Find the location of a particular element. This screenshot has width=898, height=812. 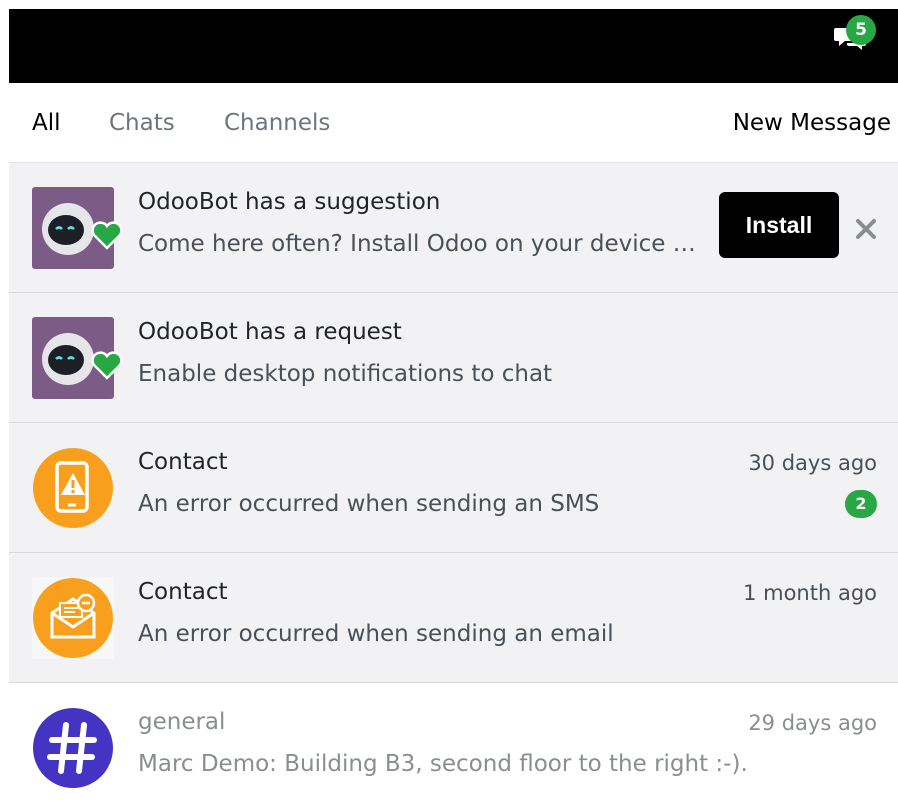

preview-title: general is located at coordinates (182, 722).